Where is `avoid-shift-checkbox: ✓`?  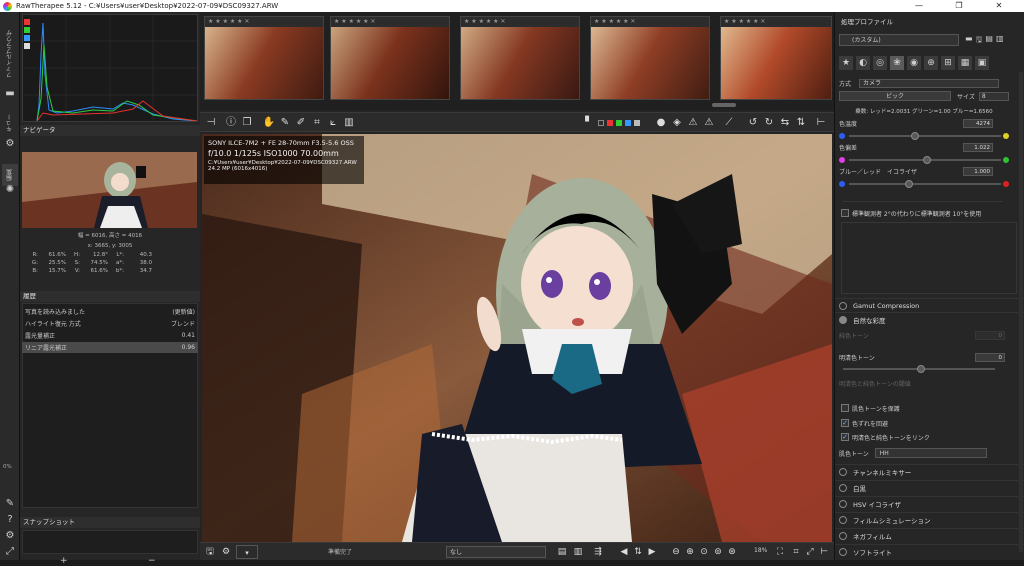
avoid-shift-checkbox: ✓ is located at coordinates (845, 423).